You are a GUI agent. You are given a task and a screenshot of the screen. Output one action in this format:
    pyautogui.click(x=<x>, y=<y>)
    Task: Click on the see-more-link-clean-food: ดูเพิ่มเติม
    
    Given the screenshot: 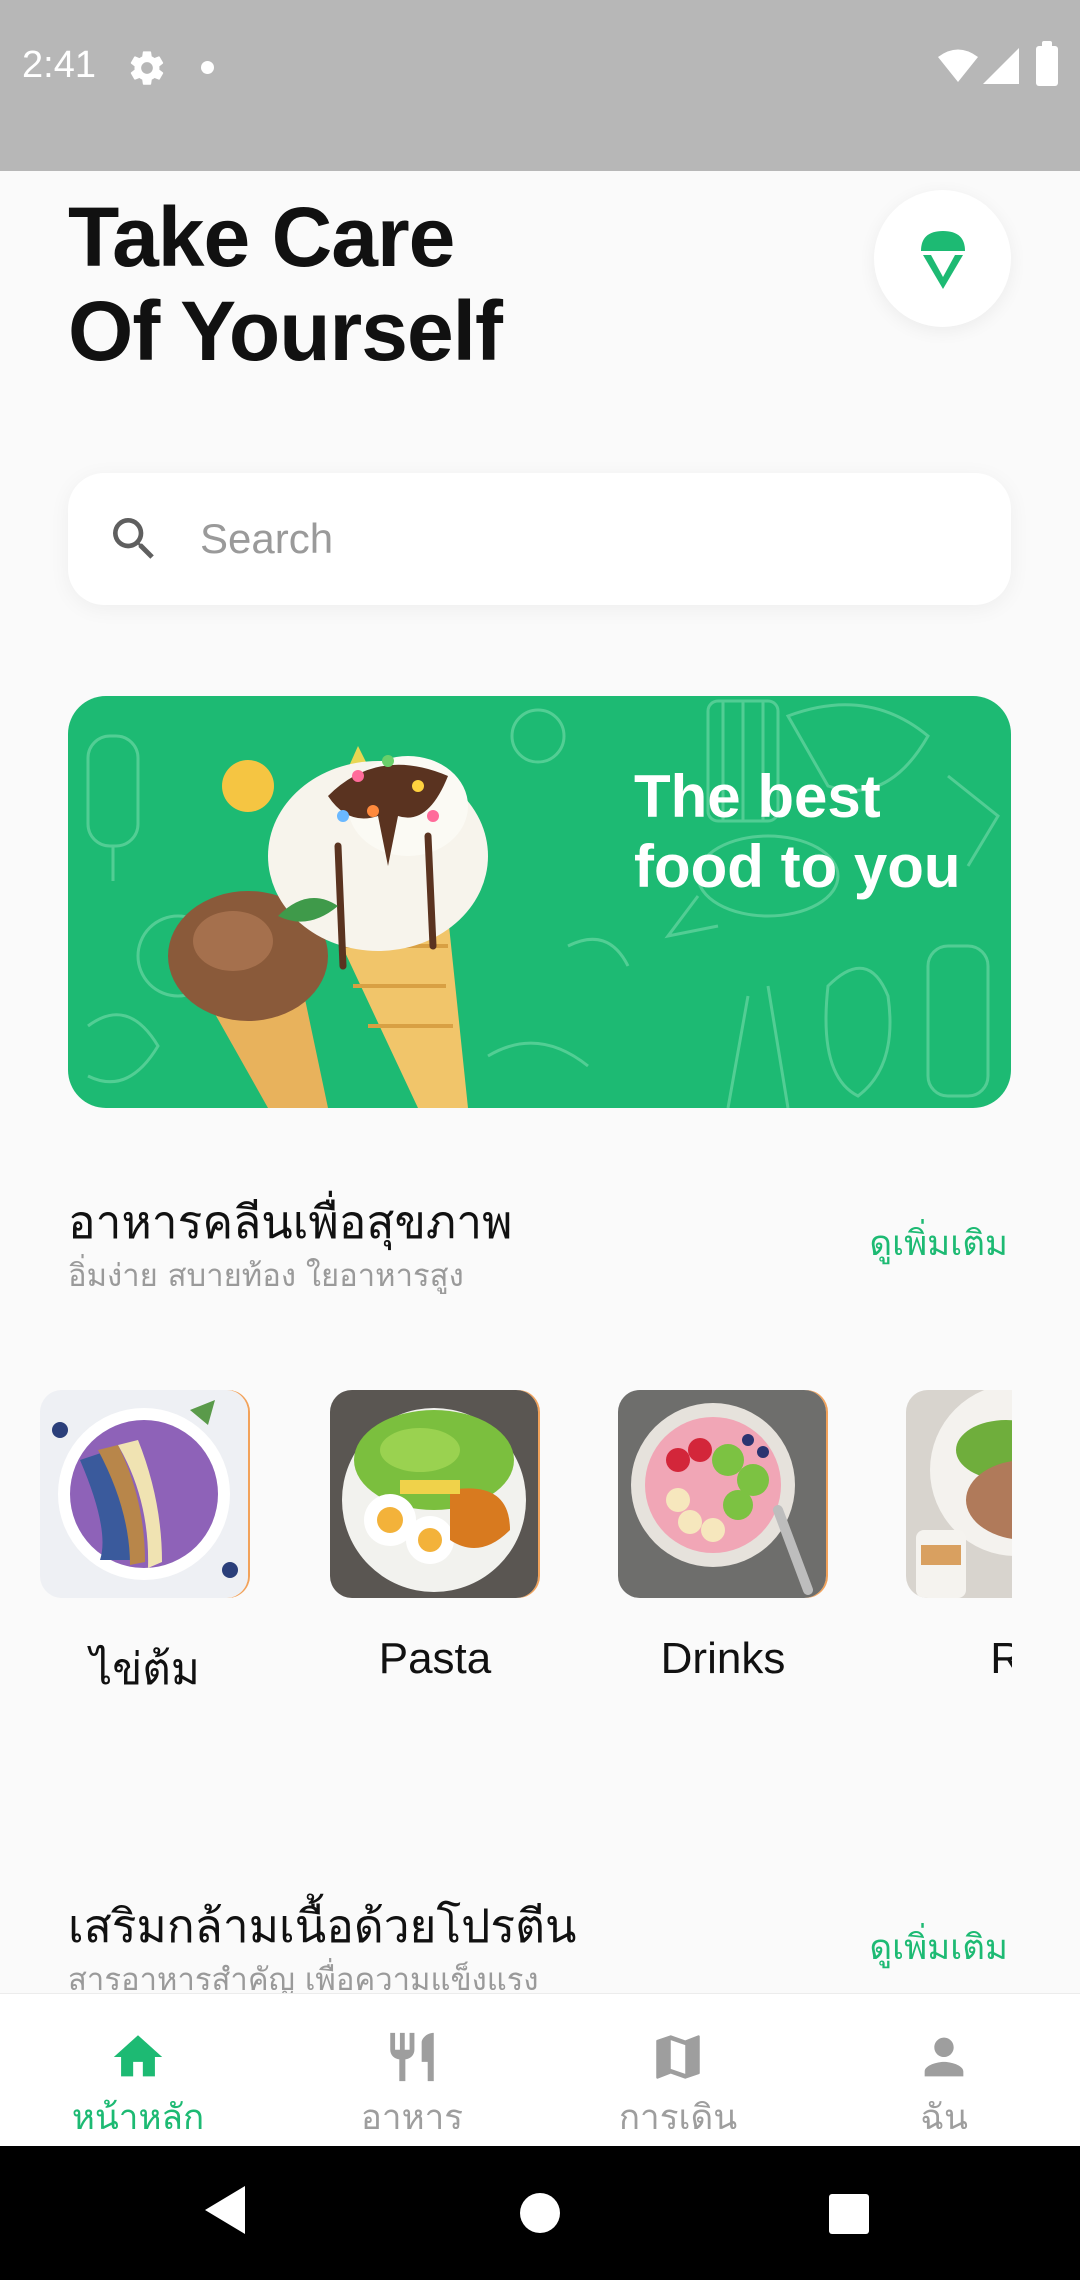 What is the action you would take?
    pyautogui.click(x=938, y=1243)
    